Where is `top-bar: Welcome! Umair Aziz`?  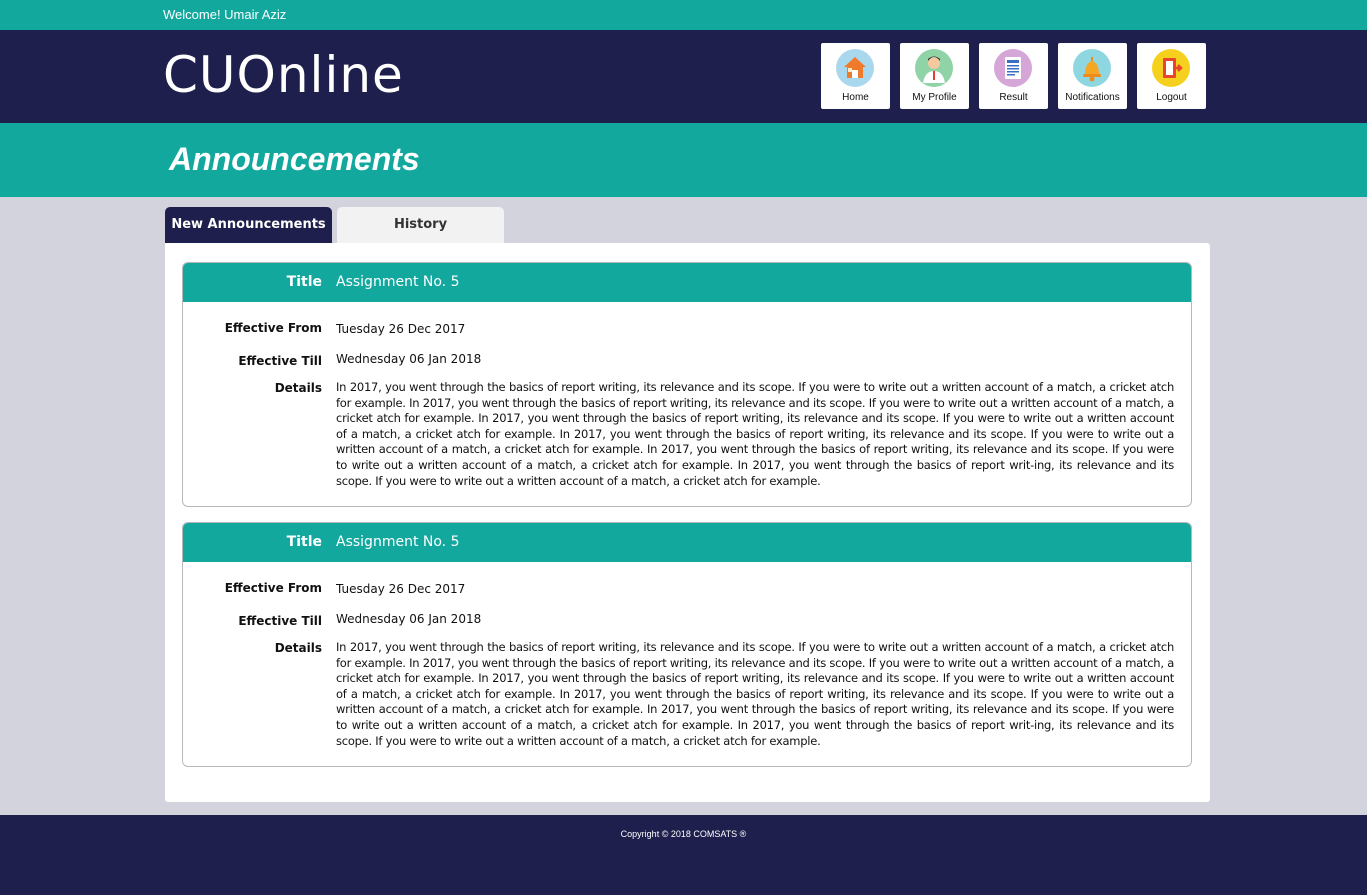
top-bar: Welcome! Umair Aziz is located at coordinates (683, 15).